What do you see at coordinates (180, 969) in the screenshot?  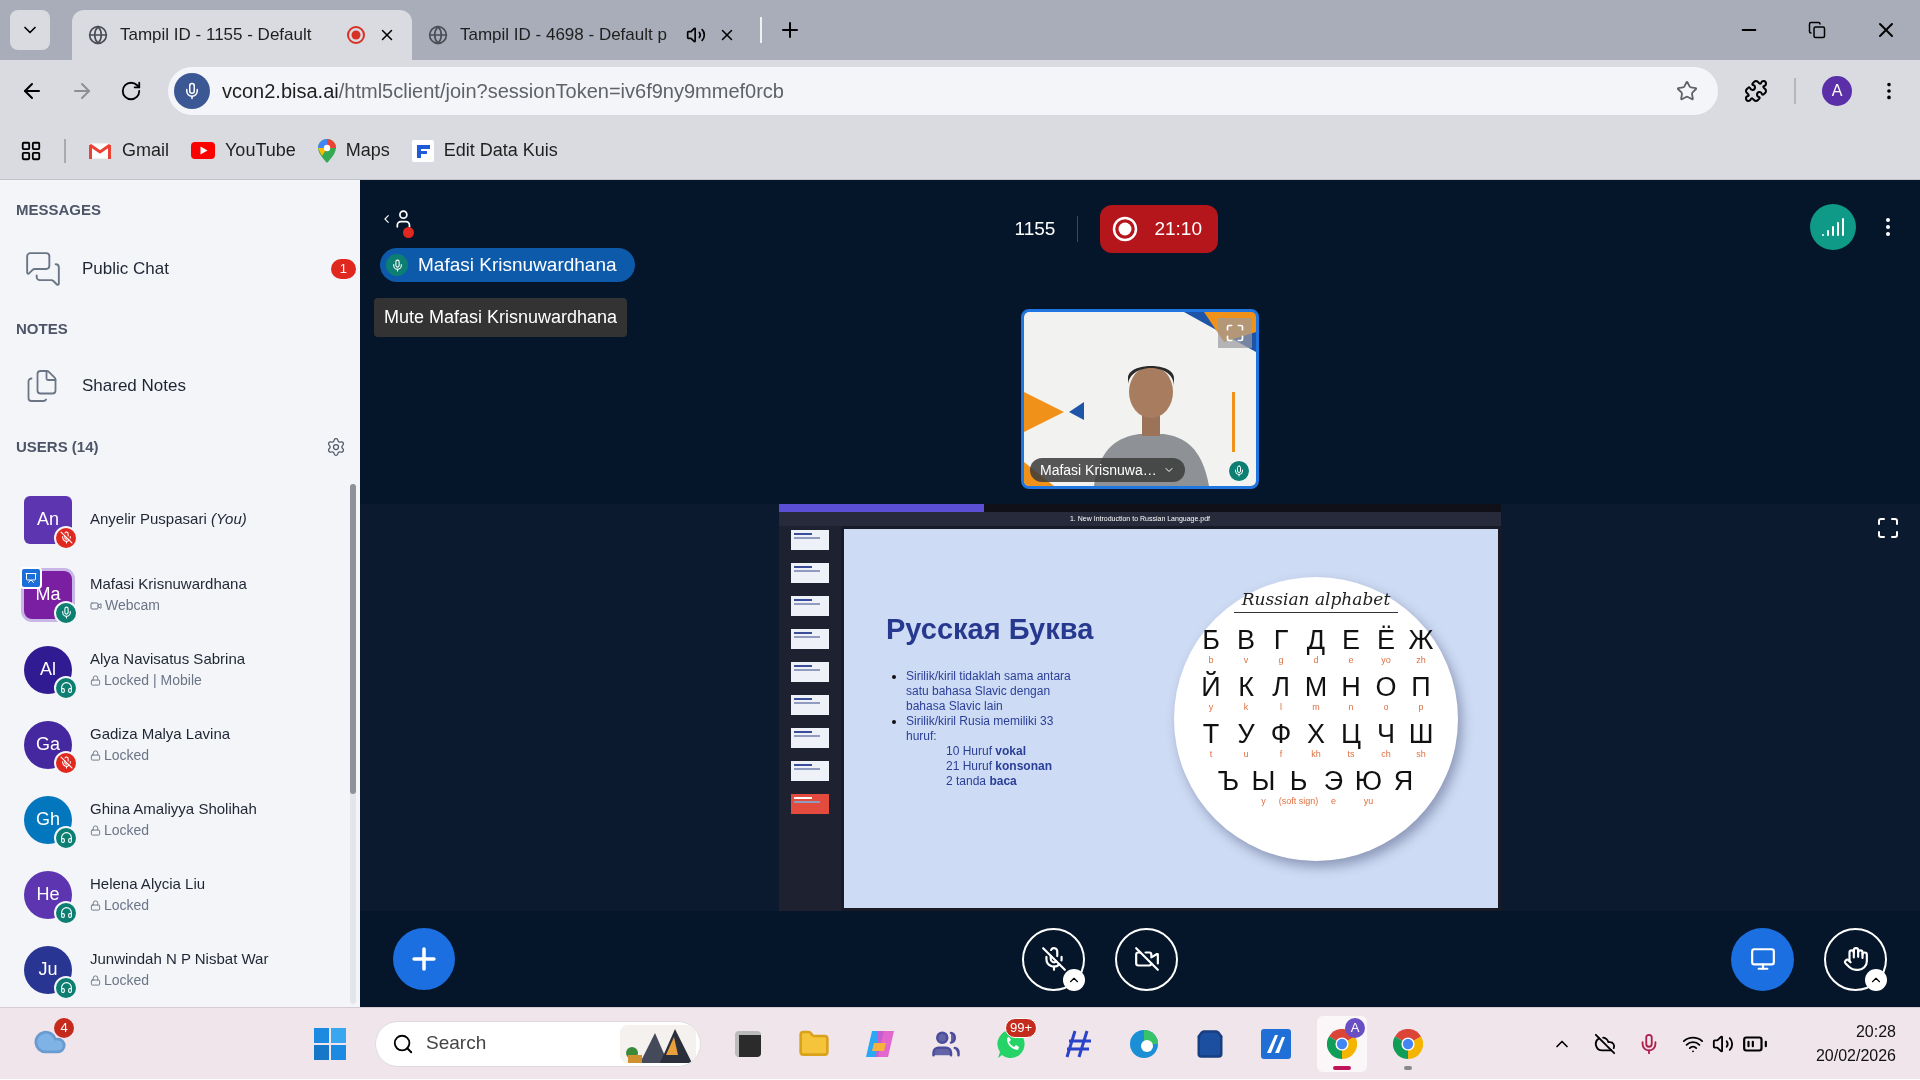 I see `user-list-item: Ju Junwindah N P Nisbat War Locked` at bounding box center [180, 969].